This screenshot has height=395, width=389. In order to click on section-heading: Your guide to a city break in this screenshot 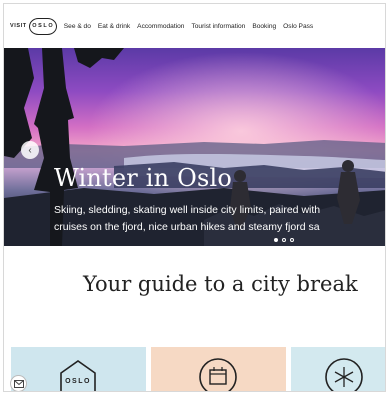, I will do `click(220, 284)`.